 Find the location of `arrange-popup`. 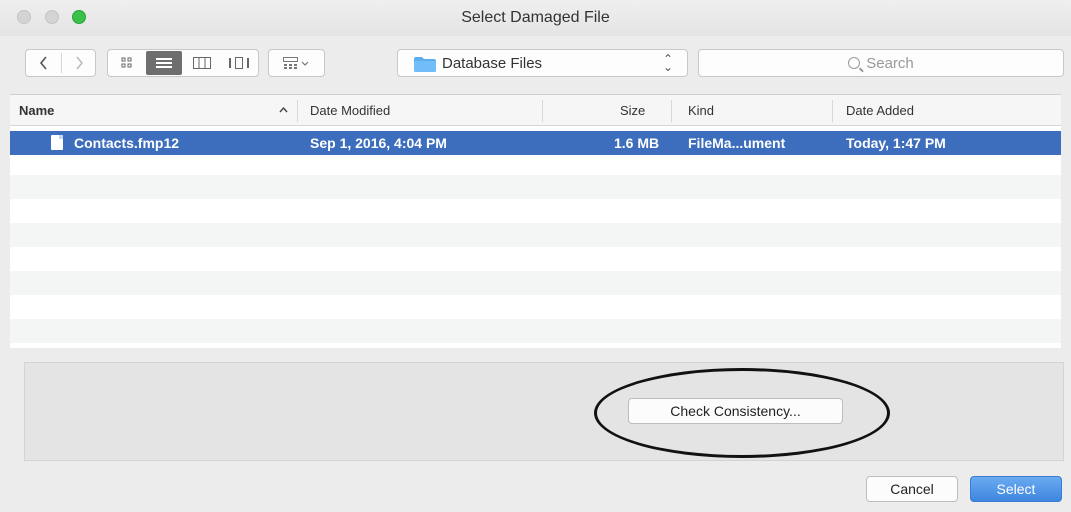

arrange-popup is located at coordinates (296, 63).